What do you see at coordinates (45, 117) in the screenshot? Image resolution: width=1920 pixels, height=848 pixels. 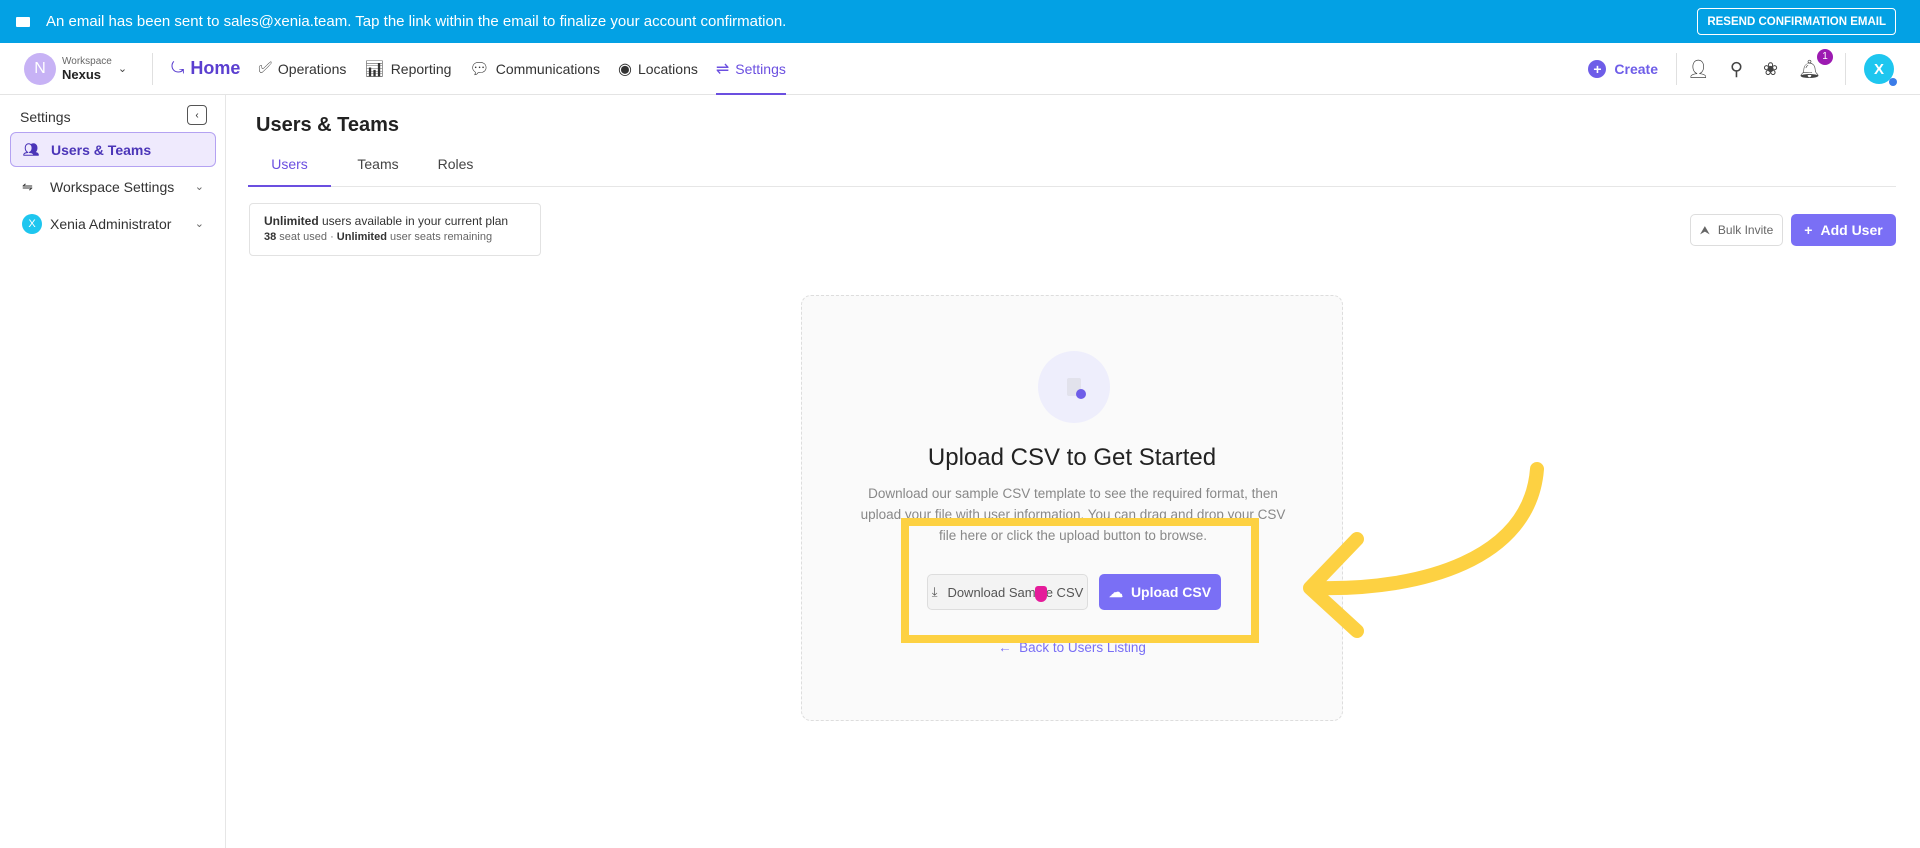 I see `sidebar-title: Settings` at bounding box center [45, 117].